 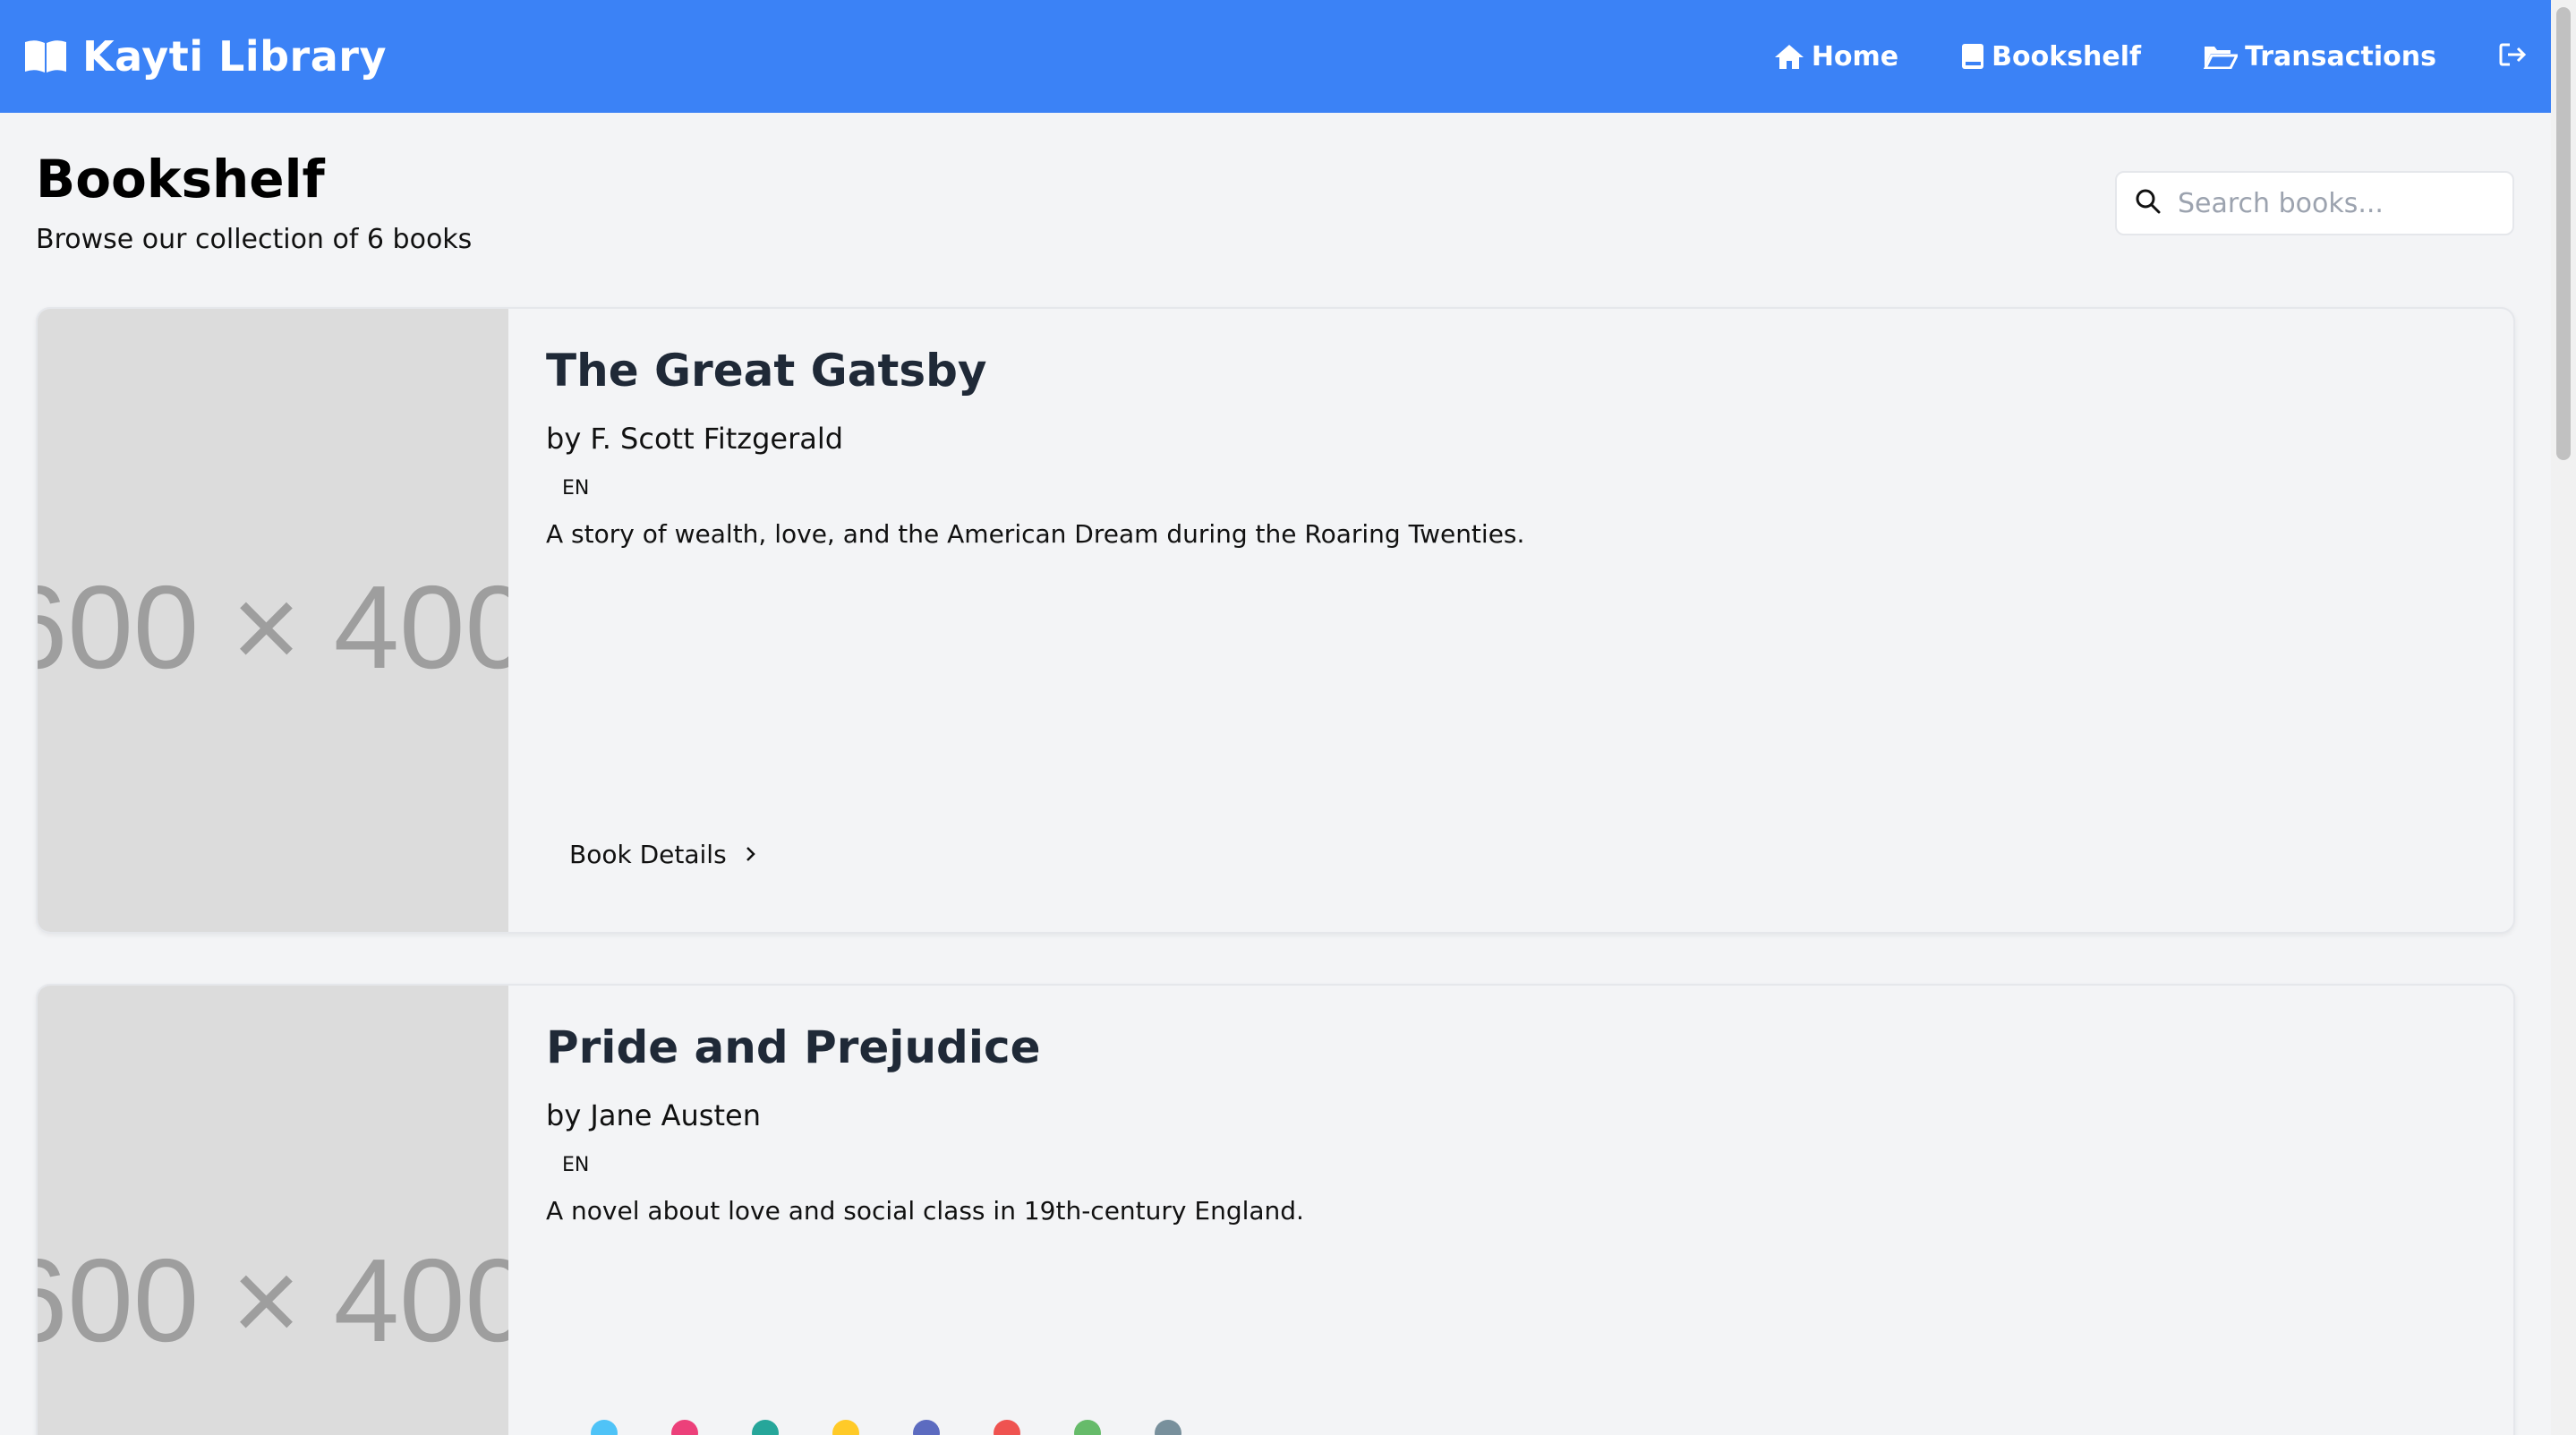 I want to click on book-details-link: Book Details, so click(x=663, y=854).